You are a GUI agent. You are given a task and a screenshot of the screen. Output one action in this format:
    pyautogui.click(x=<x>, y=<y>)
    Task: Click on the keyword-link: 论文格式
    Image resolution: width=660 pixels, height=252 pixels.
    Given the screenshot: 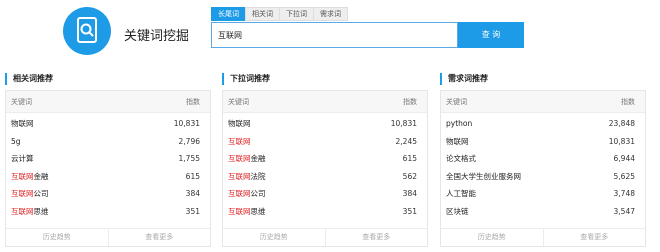 What is the action you would take?
    pyautogui.click(x=461, y=158)
    